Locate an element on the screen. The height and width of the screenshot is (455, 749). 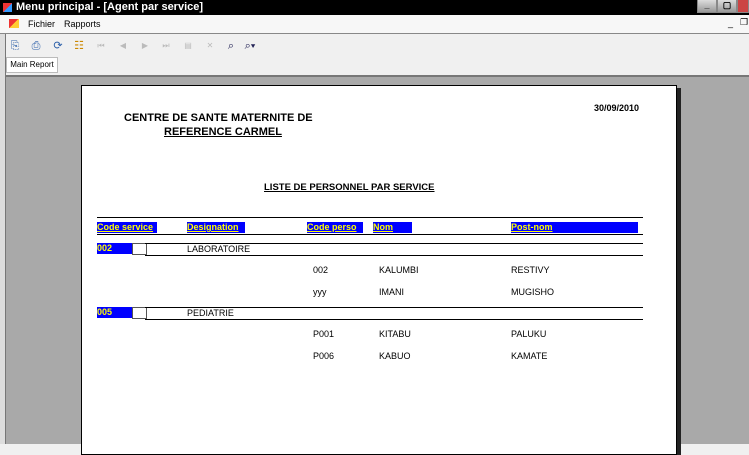
row-code: P006 is located at coordinates (324, 356).